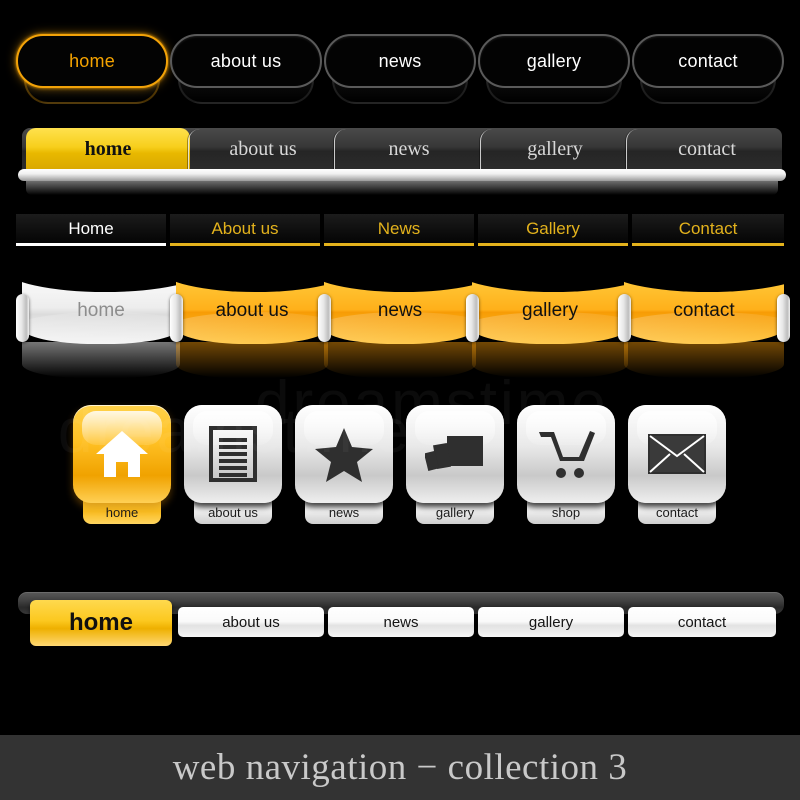  I want to click on nav1-item-about-us: about us, so click(246, 61).